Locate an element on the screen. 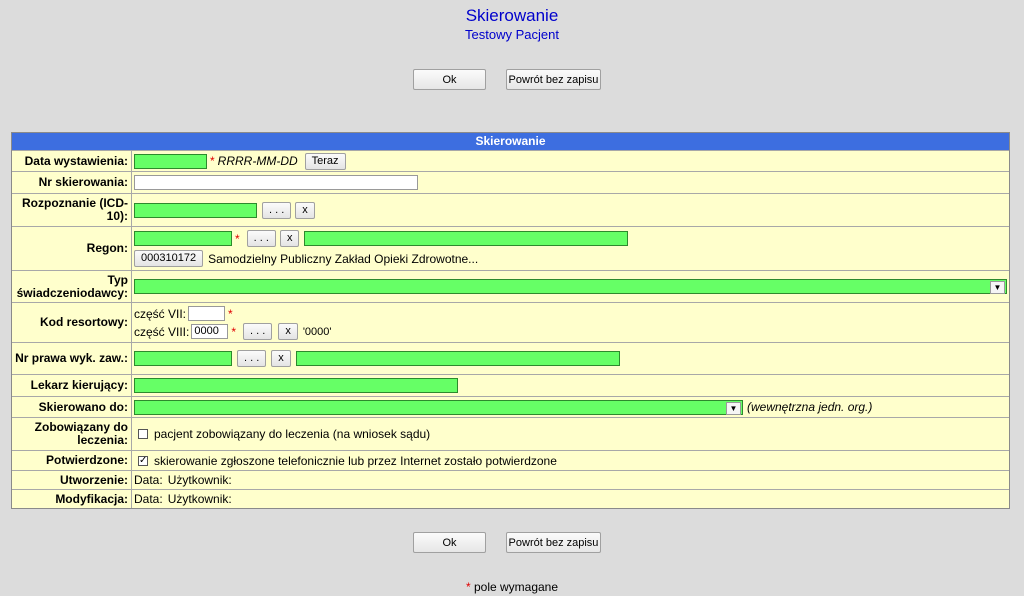  referred-to-select: ▼ is located at coordinates (438, 407).